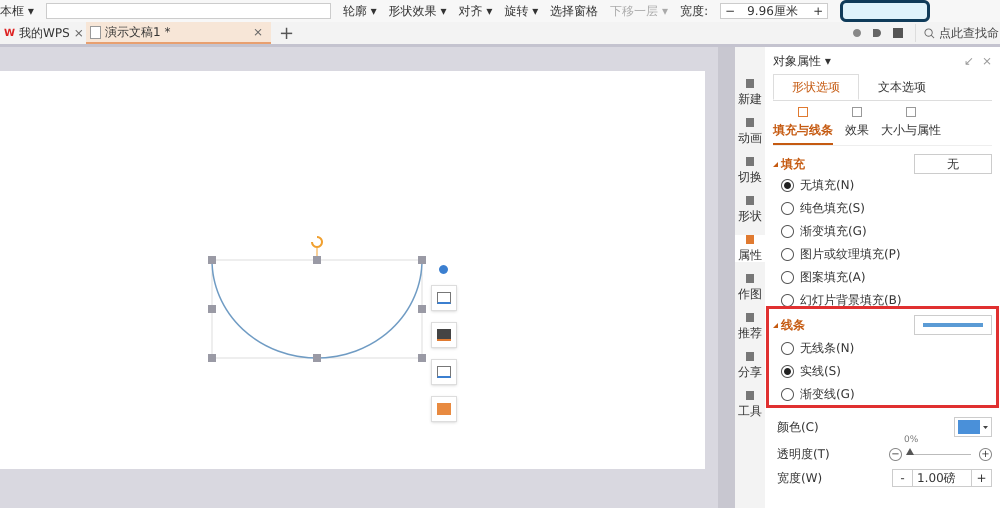 The image size is (1000, 508). What do you see at coordinates (750, 326) in the screenshot?
I see `side-nav-item: 推荐` at bounding box center [750, 326].